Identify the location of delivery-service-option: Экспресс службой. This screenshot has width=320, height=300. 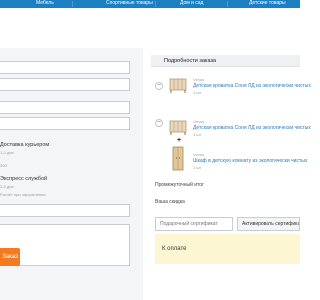
(23, 179).